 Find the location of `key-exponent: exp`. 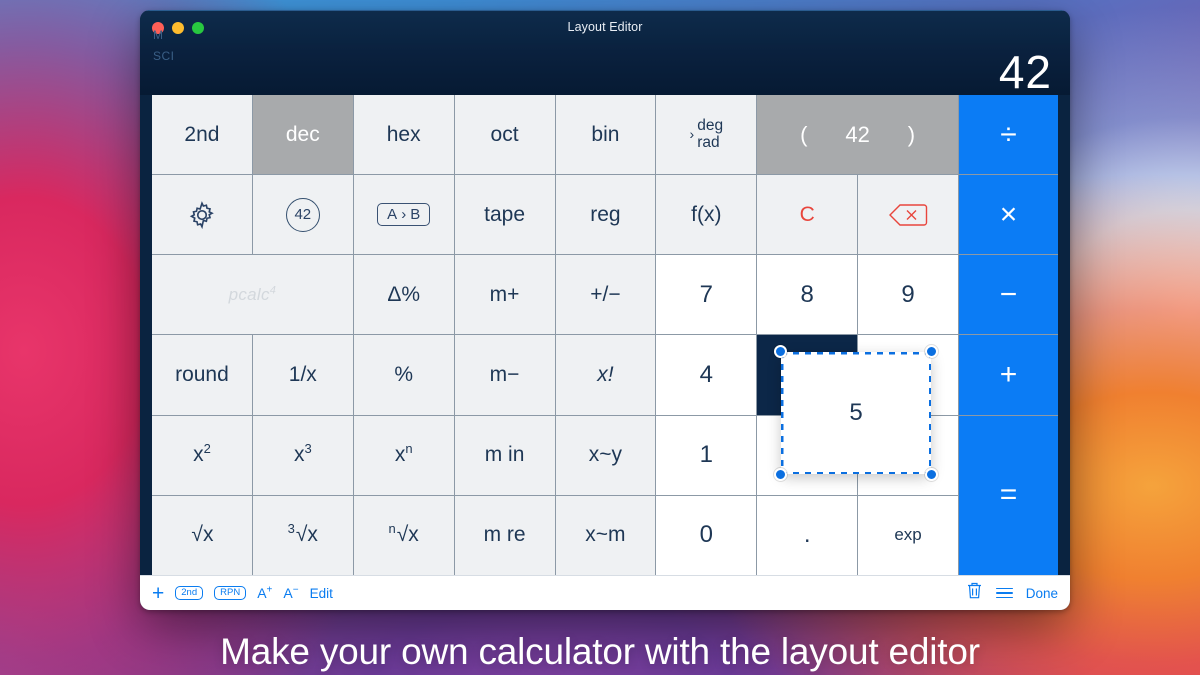

key-exponent: exp is located at coordinates (908, 535).